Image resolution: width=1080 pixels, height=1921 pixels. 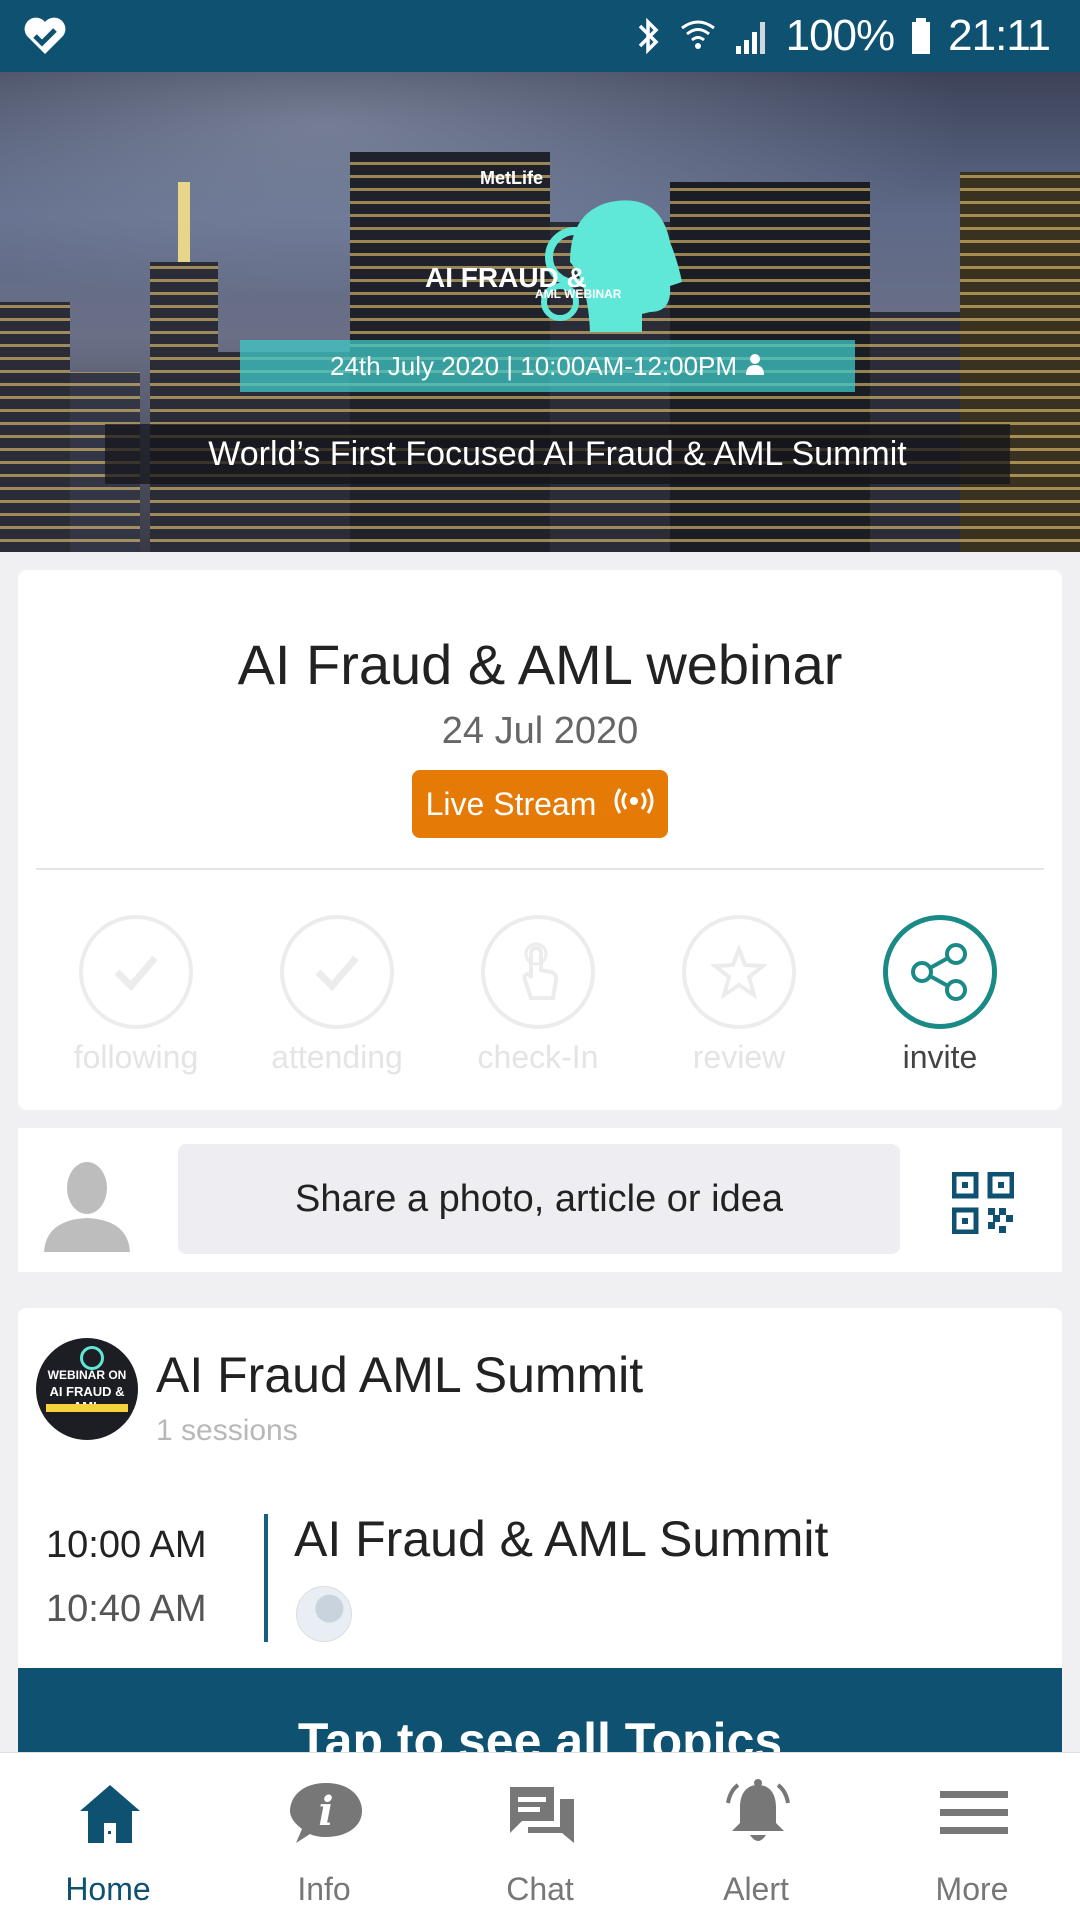 I want to click on nav-home: Home, so click(x=108, y=1837).